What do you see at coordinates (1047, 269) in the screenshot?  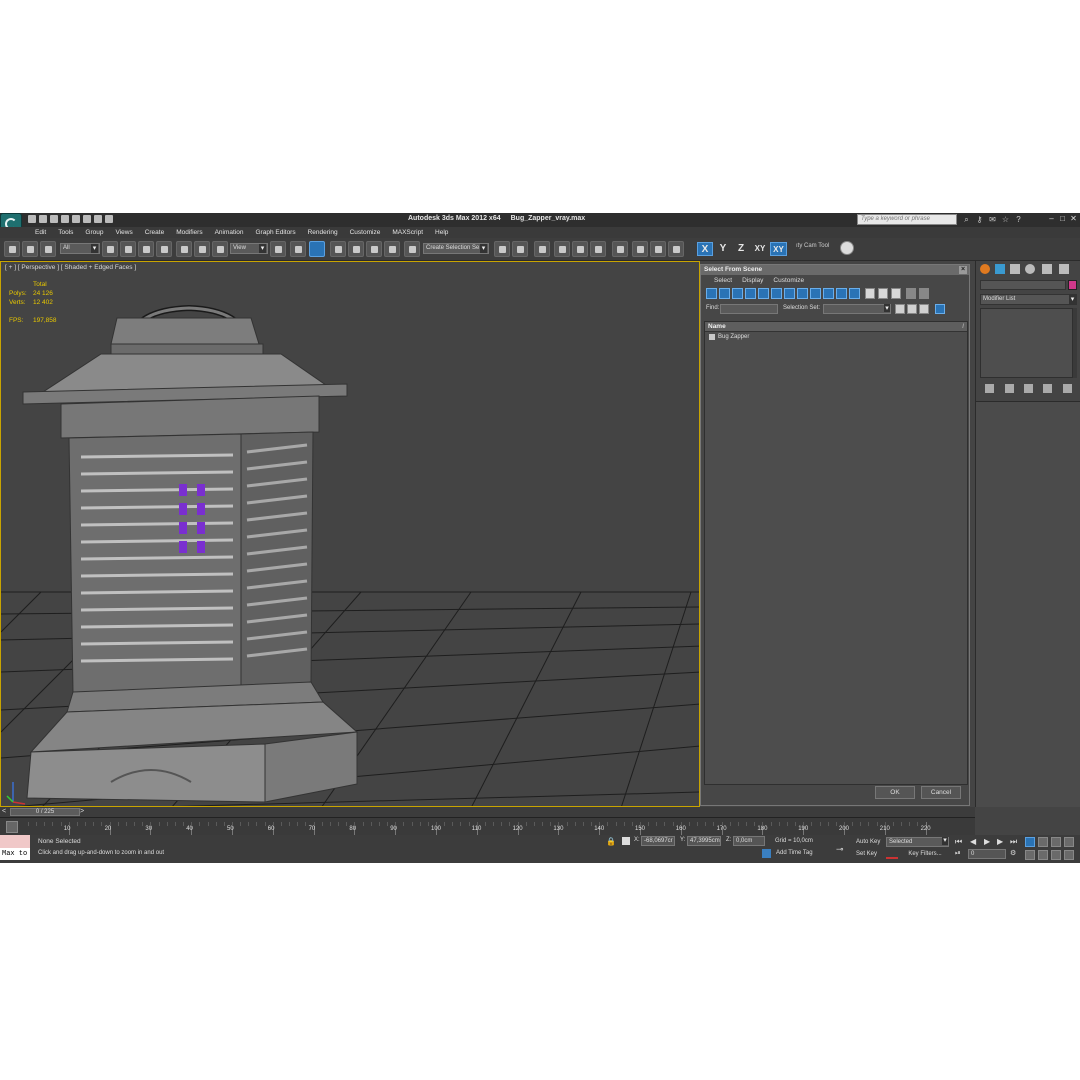 I see `display-tab-icon` at bounding box center [1047, 269].